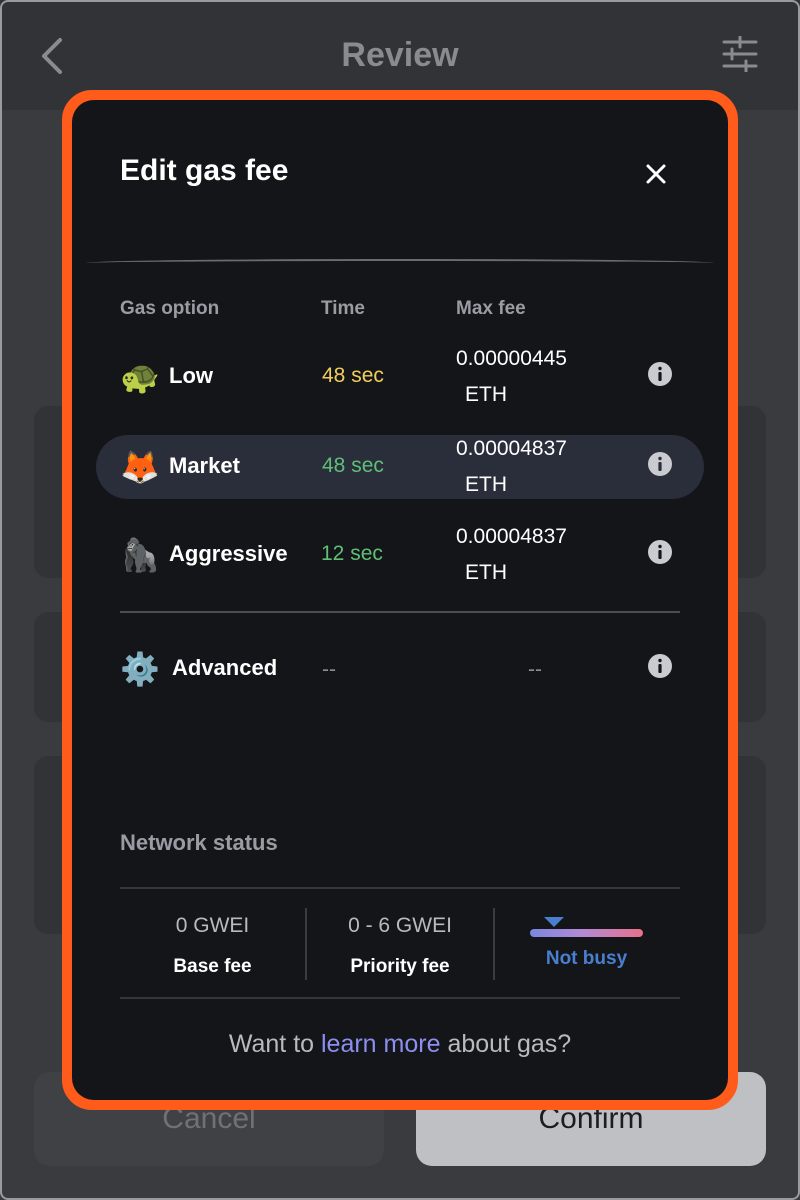  I want to click on gas-option-advanced: ⚙️ Advanced, so click(400, 669).